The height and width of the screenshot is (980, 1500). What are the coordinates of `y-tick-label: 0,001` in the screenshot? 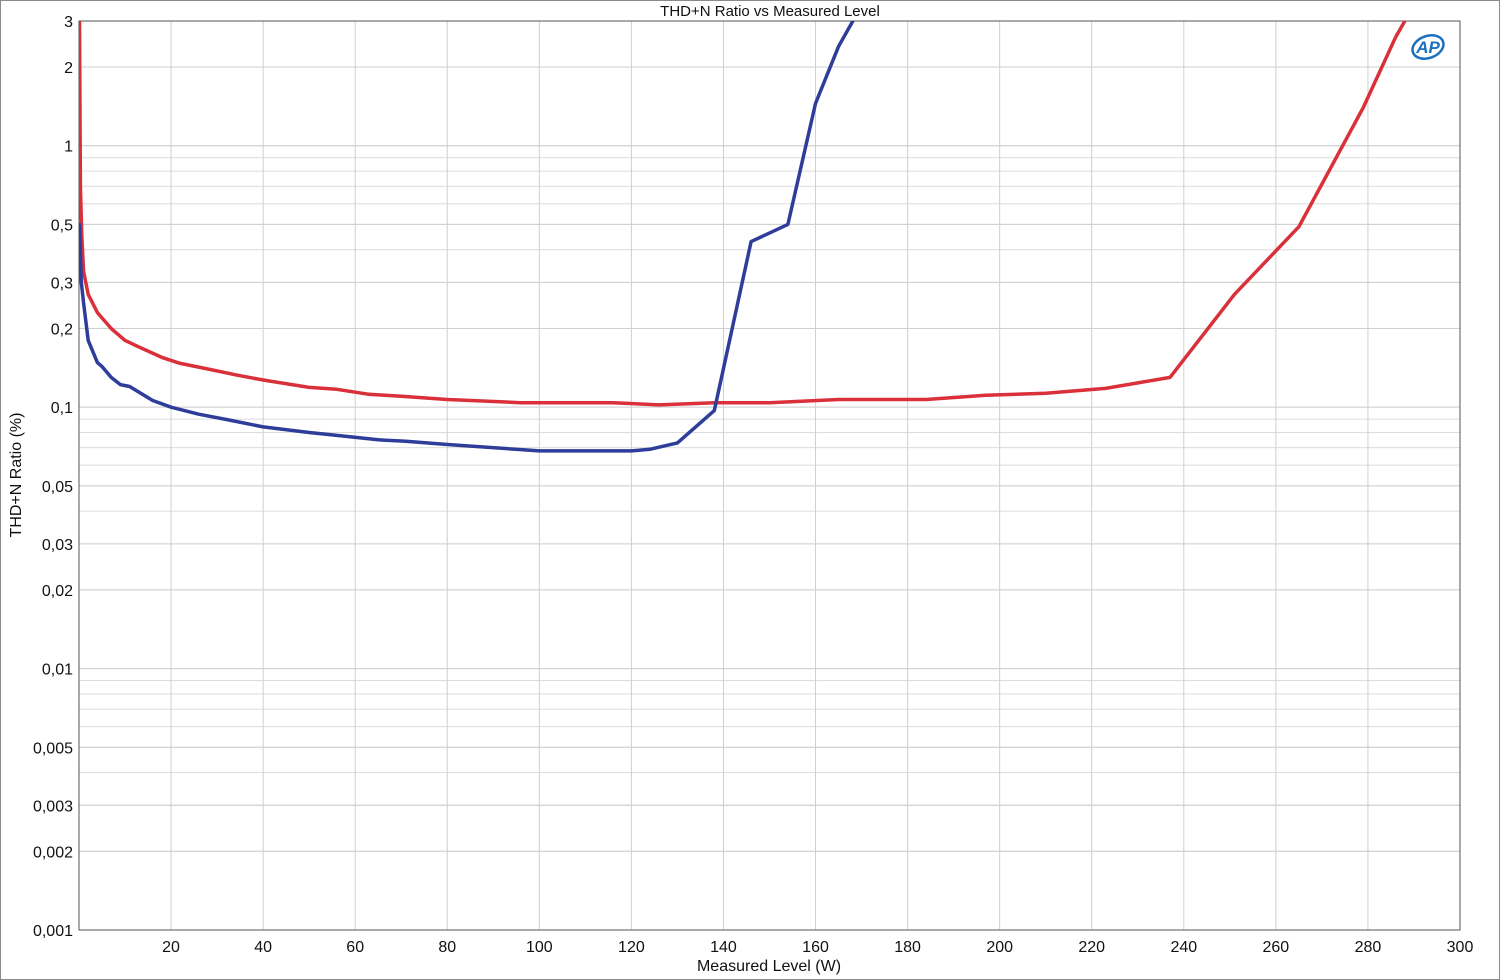 It's located at (53, 931).